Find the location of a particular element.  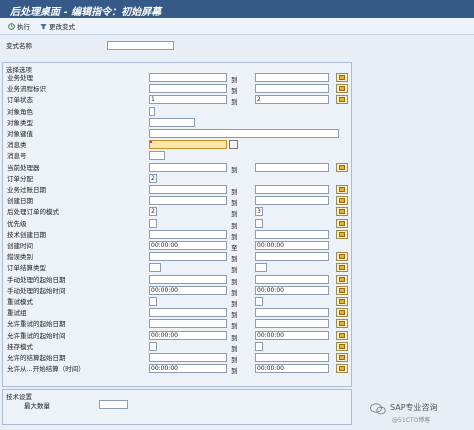

selection-row: 当前处理器 到 is located at coordinates (177, 168).